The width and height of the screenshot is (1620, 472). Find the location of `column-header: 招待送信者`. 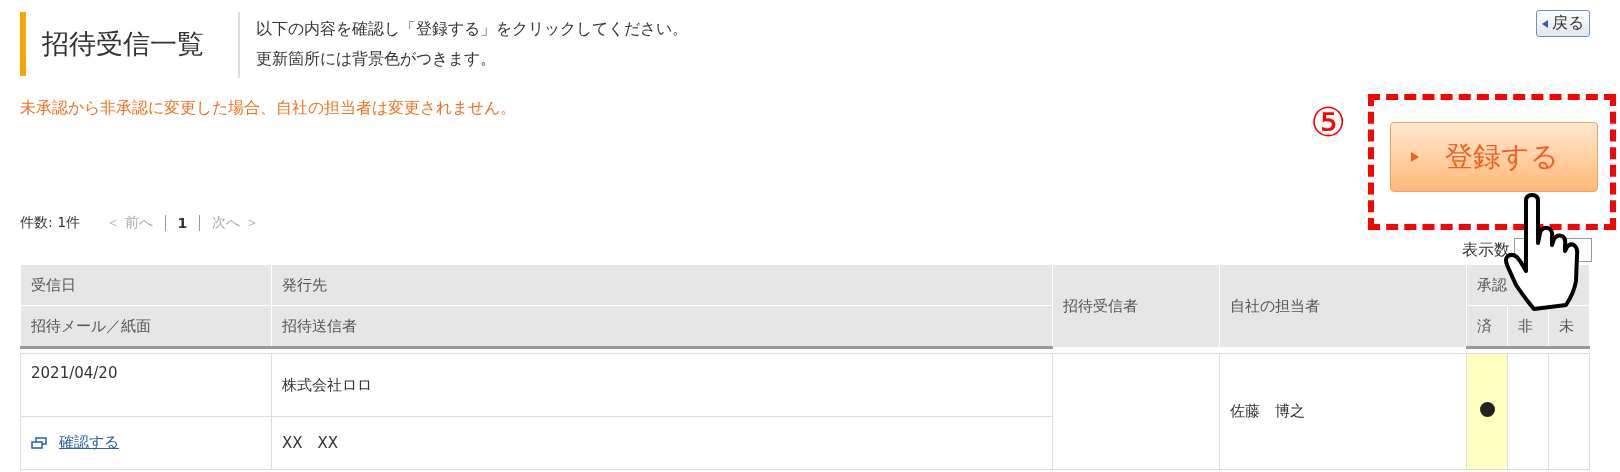

column-header: 招待送信者 is located at coordinates (662, 326).